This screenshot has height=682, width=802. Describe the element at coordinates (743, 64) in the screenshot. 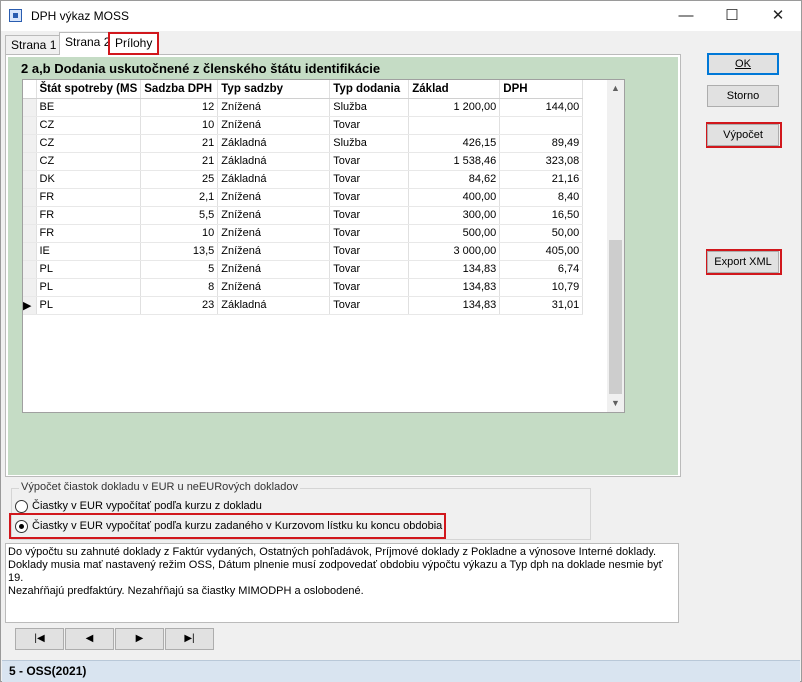

I see `ok-button: OK` at that location.